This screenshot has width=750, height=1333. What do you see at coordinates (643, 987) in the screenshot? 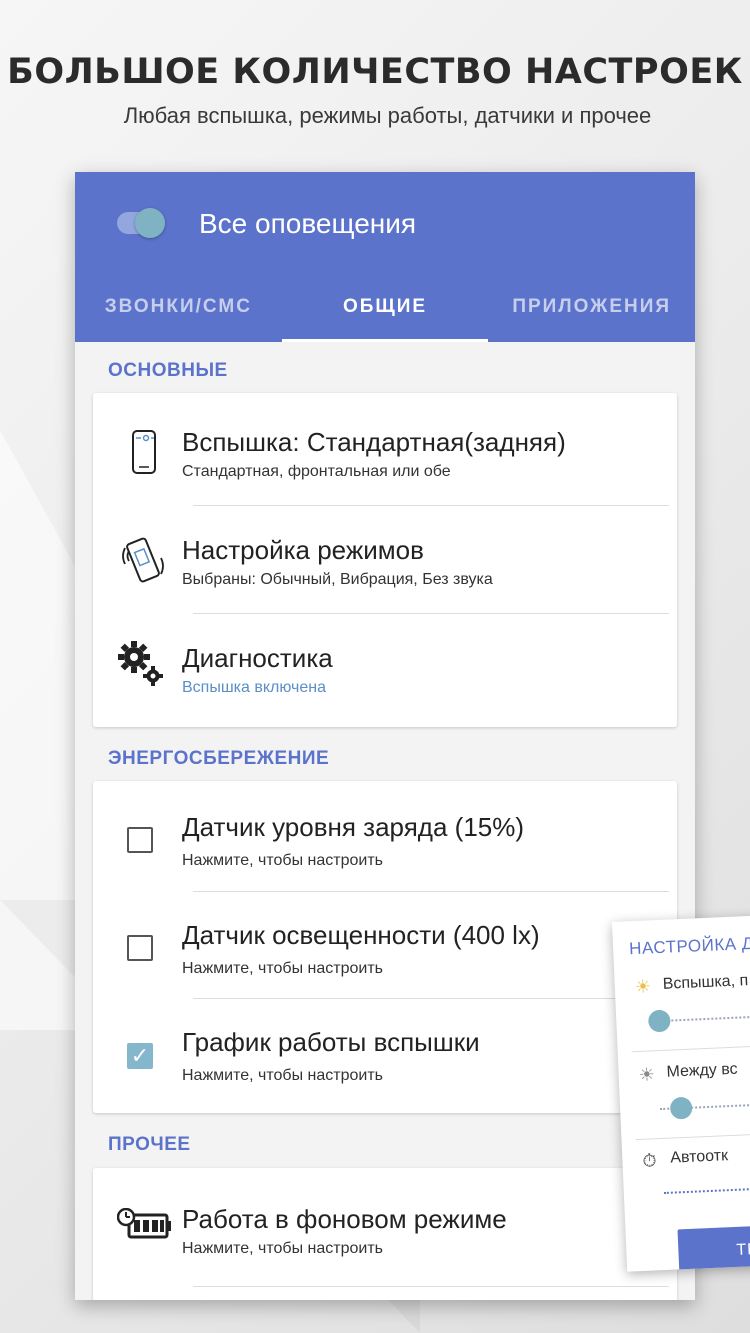
I see `sun-icon: ☀` at bounding box center [643, 987].